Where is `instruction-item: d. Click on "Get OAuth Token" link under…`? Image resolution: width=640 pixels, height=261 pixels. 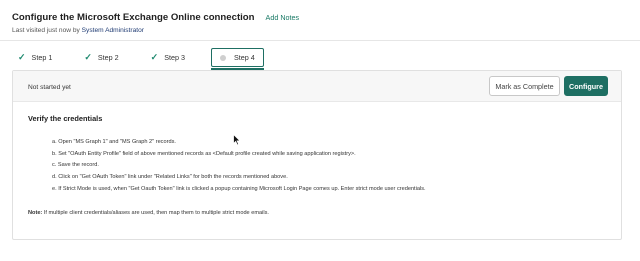 instruction-item: d. Click on "Get OAuth Token" link under… is located at coordinates (170, 177).